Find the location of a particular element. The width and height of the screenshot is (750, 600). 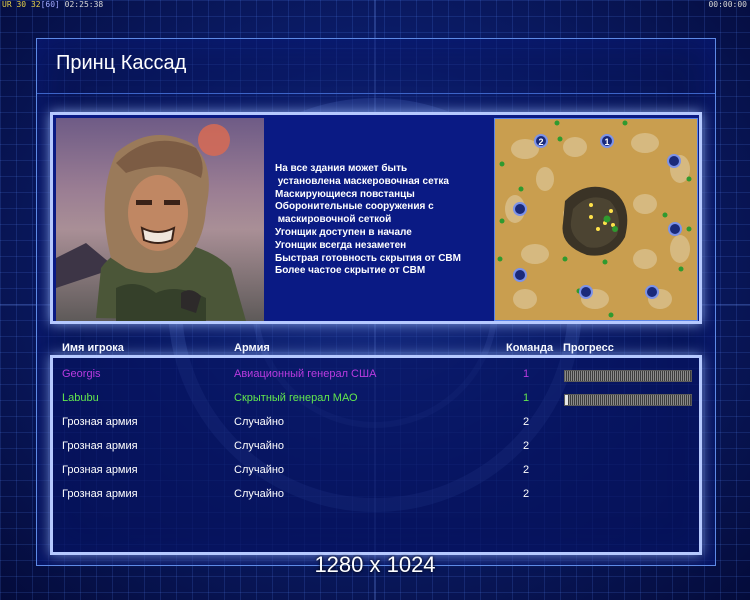

map-preview: 2 1 is located at coordinates (596, 219).